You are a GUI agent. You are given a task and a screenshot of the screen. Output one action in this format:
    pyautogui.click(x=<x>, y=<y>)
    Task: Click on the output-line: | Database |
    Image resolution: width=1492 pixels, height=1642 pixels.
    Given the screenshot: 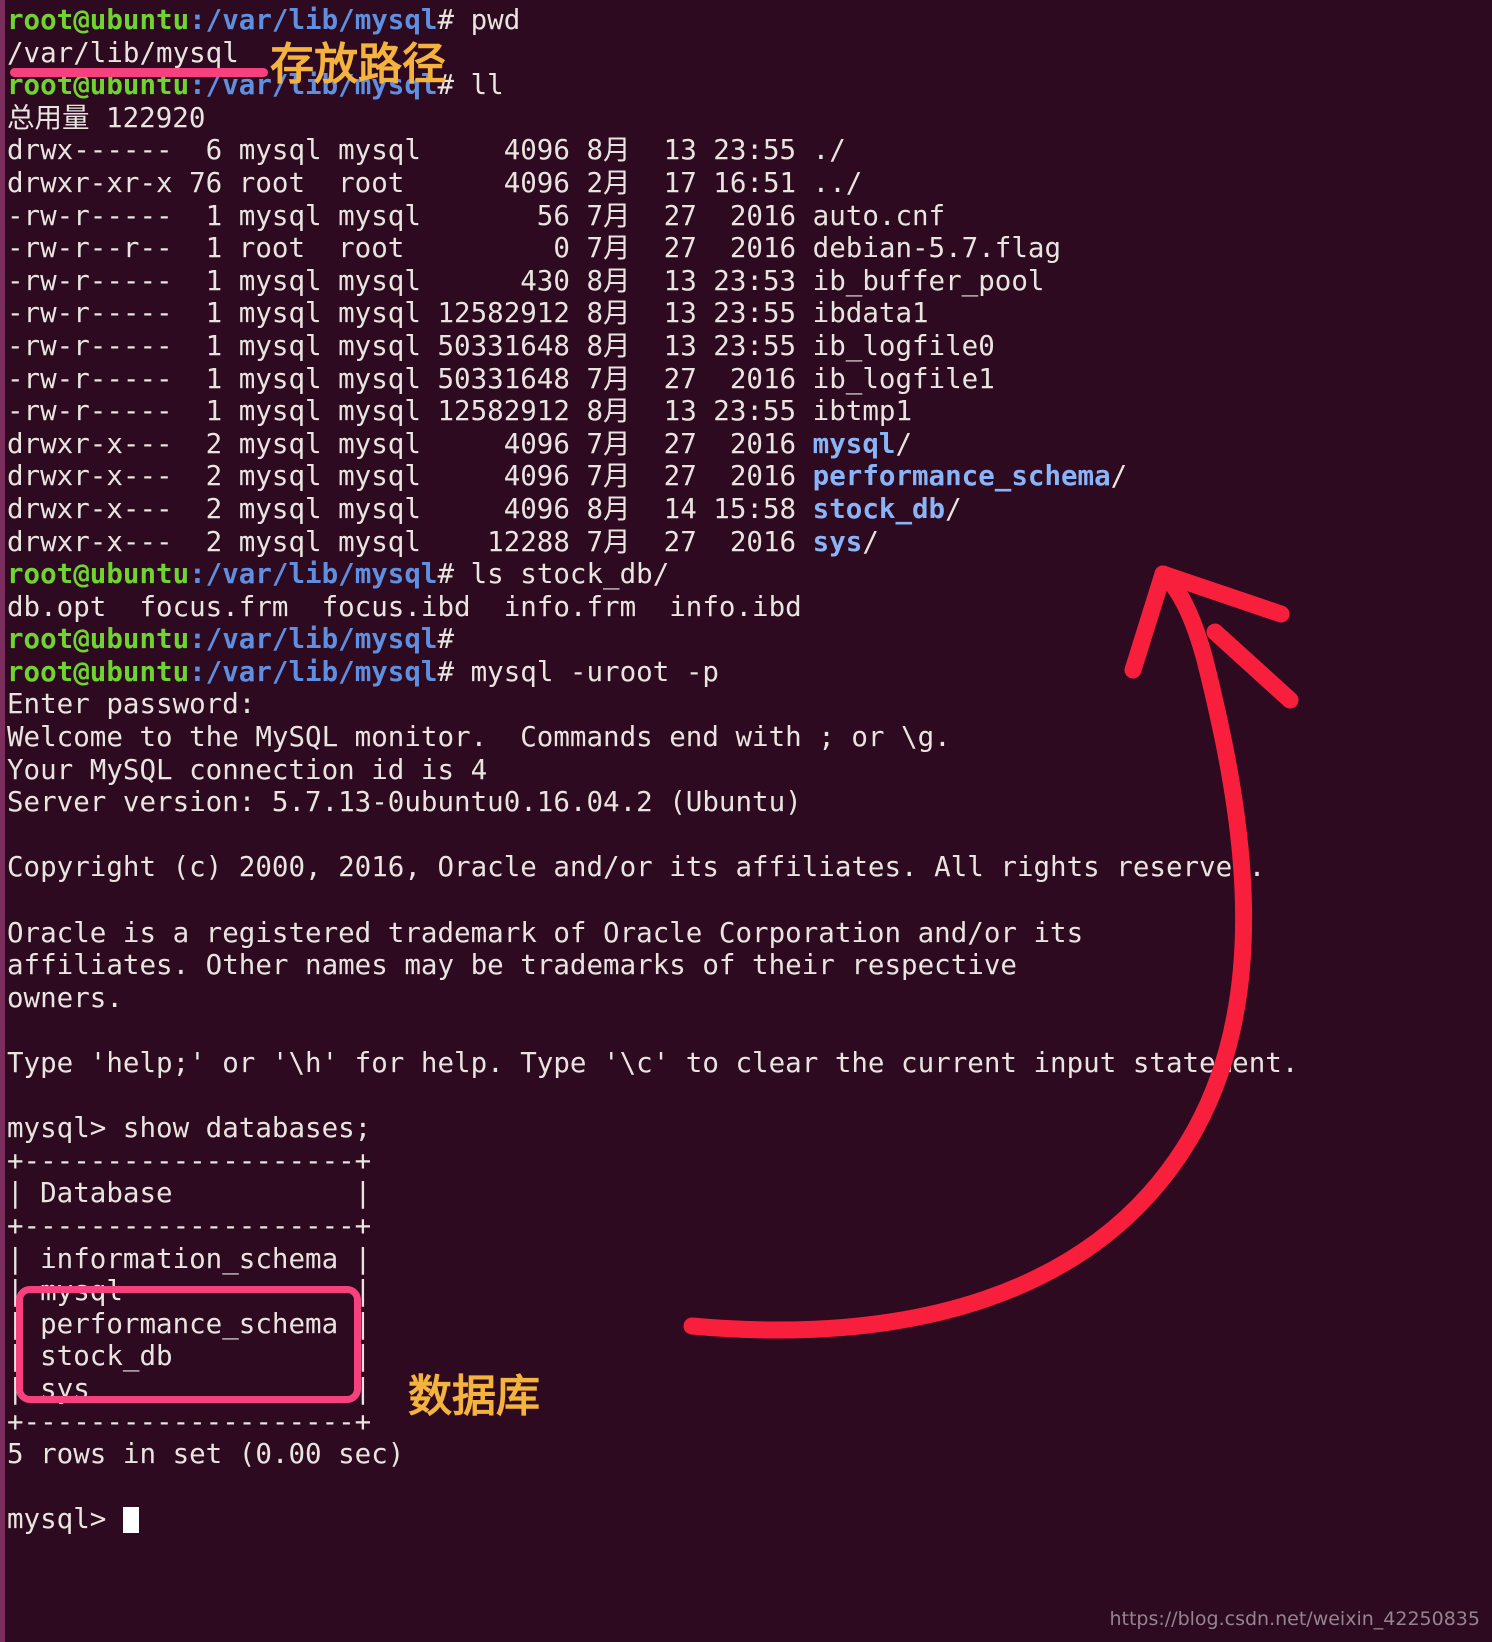 What is the action you would take?
    pyautogui.click(x=189, y=1193)
    